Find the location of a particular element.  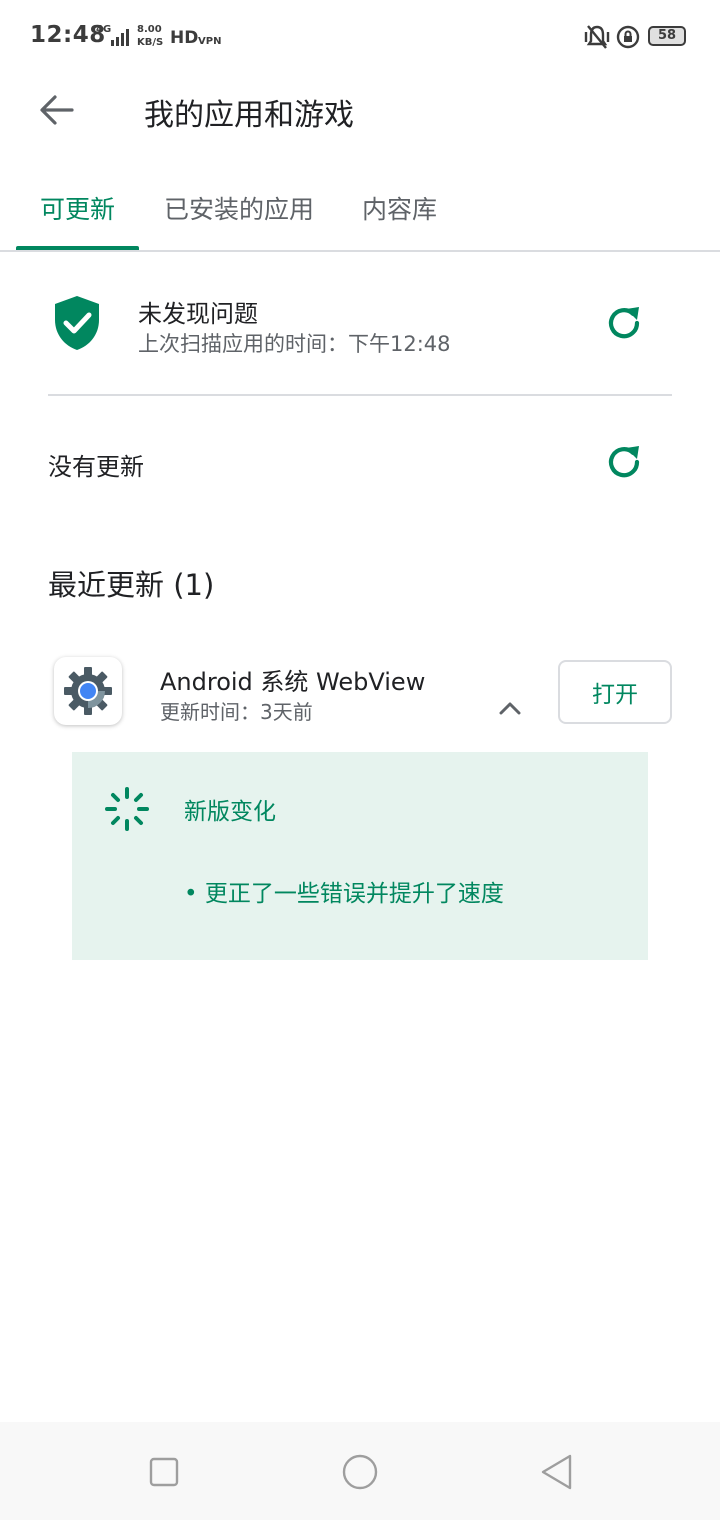

chevron-up-icon is located at coordinates (510, 708).